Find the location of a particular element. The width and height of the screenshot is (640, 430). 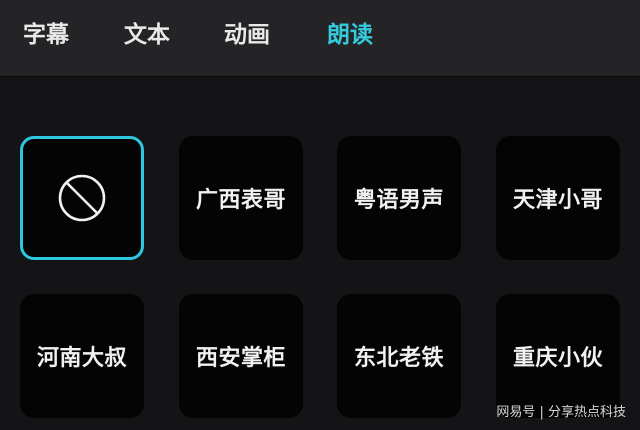

voice-label: 河南大叔 is located at coordinates (81, 358).